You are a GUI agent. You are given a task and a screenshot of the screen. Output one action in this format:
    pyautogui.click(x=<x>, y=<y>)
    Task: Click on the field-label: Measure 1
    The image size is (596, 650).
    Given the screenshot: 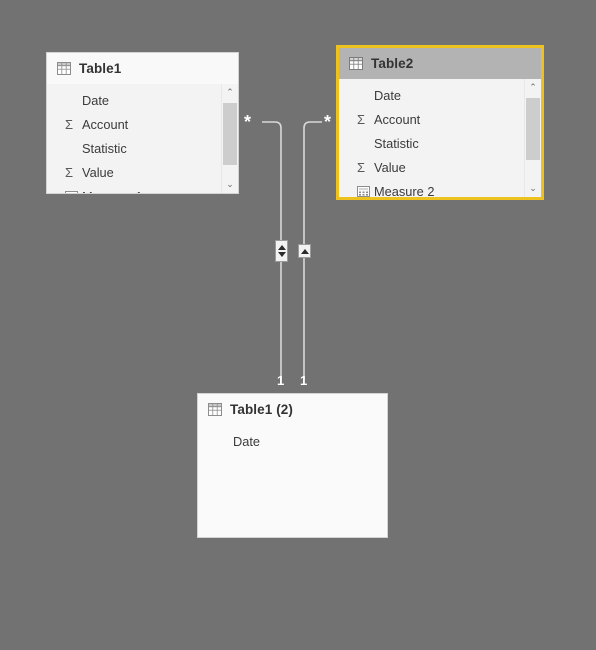 What is the action you would take?
    pyautogui.click(x=112, y=191)
    